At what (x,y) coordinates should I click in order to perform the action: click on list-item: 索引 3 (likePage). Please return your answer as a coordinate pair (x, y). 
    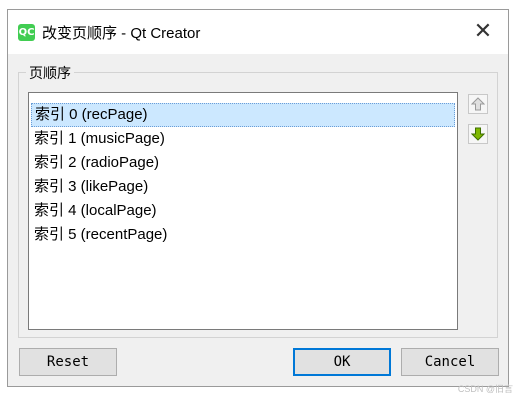
    Looking at the image, I should click on (243, 187).